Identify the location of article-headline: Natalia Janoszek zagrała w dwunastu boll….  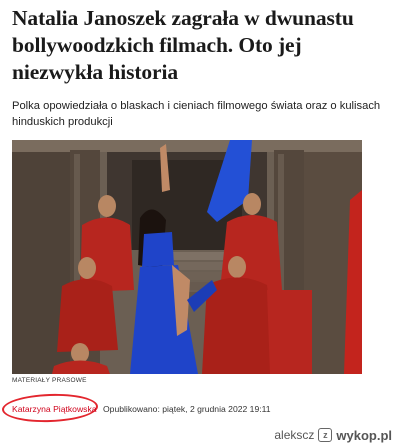
(183, 45).